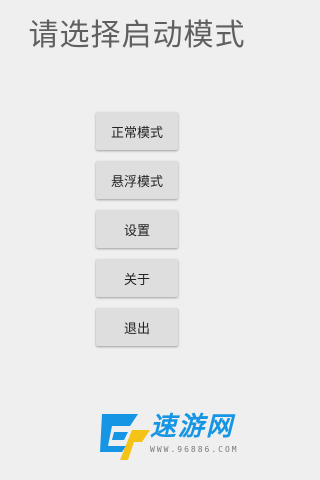 Image resolution: width=320 pixels, height=480 pixels. I want to click on watermark-logo-icon, so click(125, 437).